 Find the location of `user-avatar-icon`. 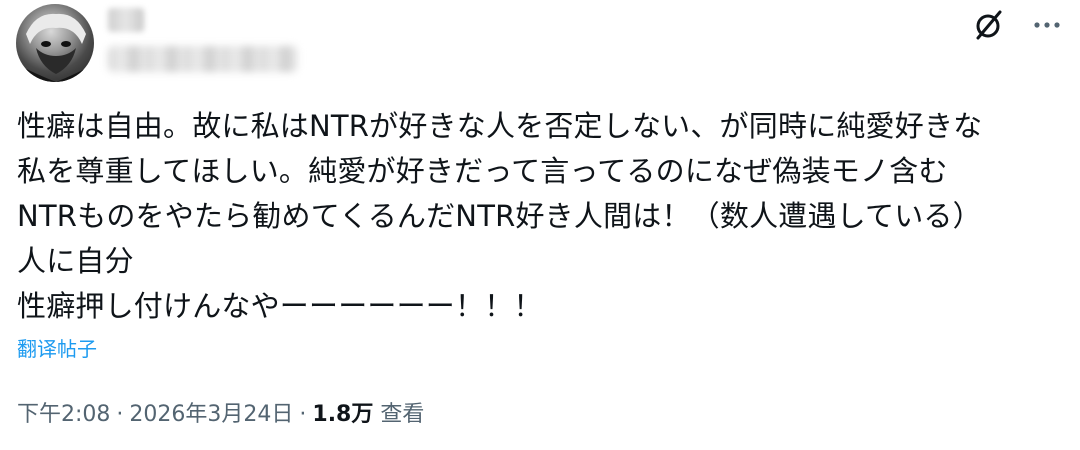

user-avatar-icon is located at coordinates (55, 47).